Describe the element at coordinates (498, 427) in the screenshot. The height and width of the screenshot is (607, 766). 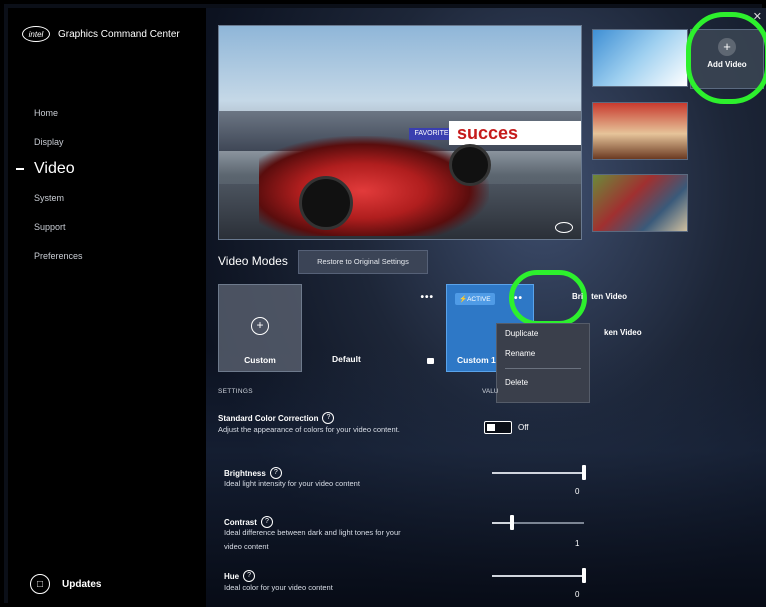
I see `color-correction-toggle` at that location.